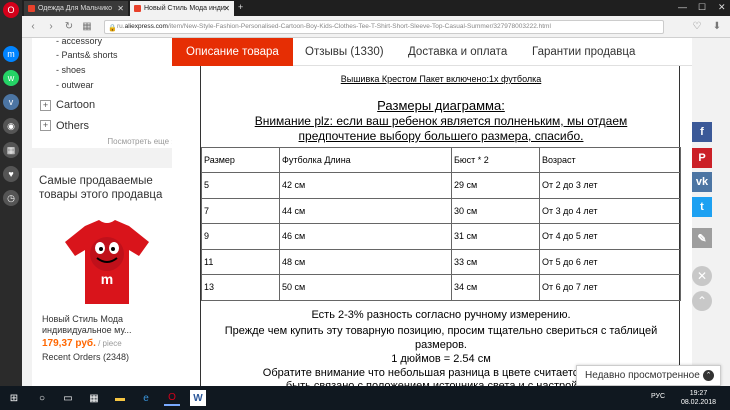 Image resolution: width=730 pixels, height=410 pixels. I want to click on calculator-icon: ▦, so click(94, 398).